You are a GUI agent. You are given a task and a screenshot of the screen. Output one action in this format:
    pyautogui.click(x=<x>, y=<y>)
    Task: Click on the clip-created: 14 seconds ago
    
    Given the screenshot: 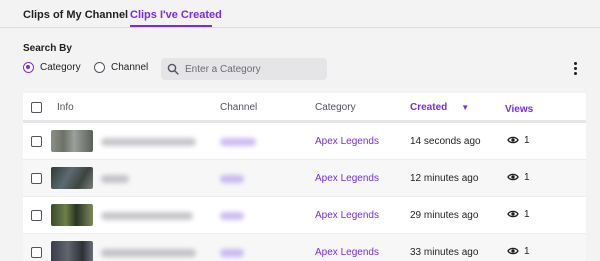 What is the action you would take?
    pyautogui.click(x=445, y=141)
    